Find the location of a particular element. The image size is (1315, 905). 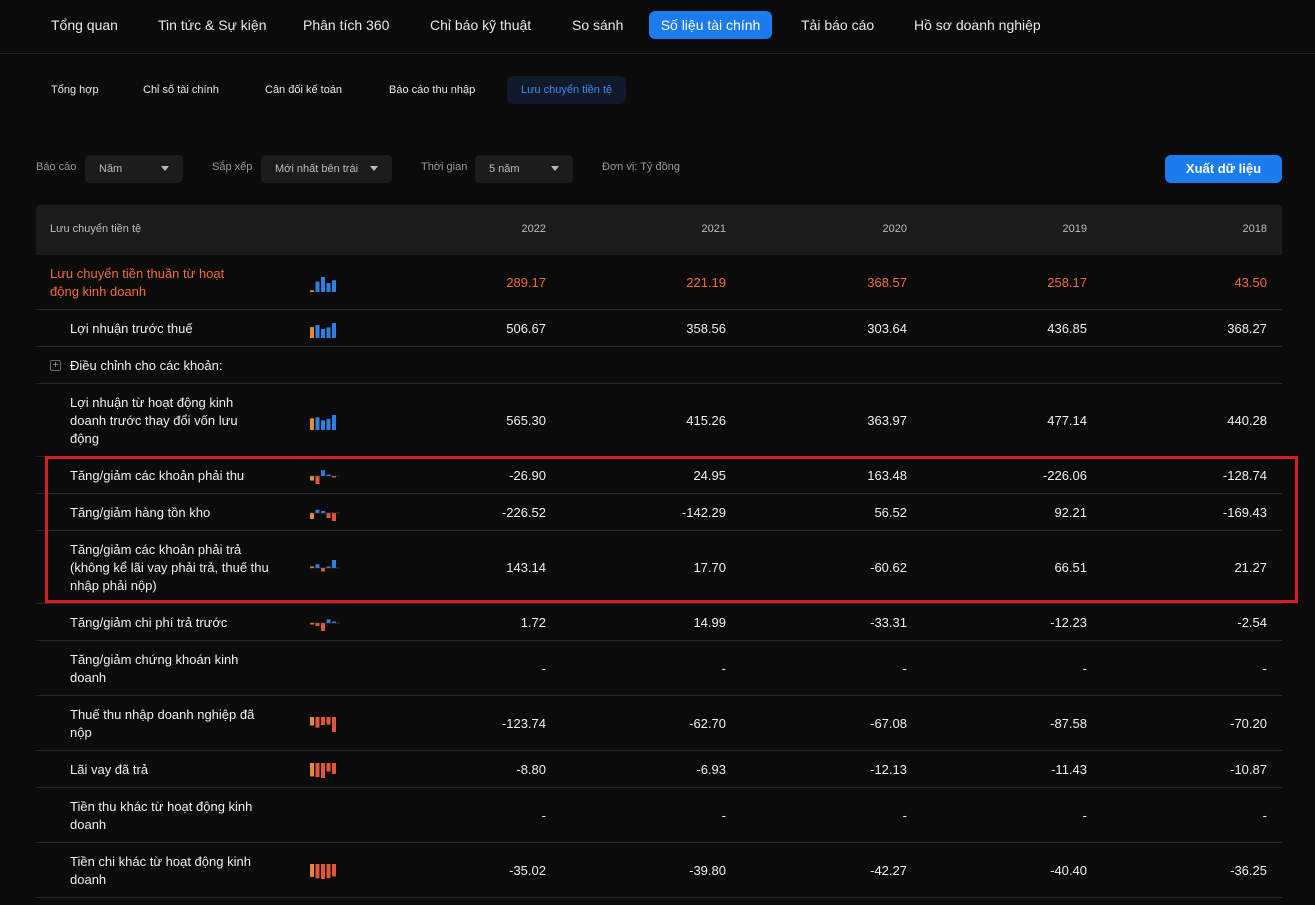

tab-4: Chỉ báo kỹ thuật is located at coordinates (480, 25).